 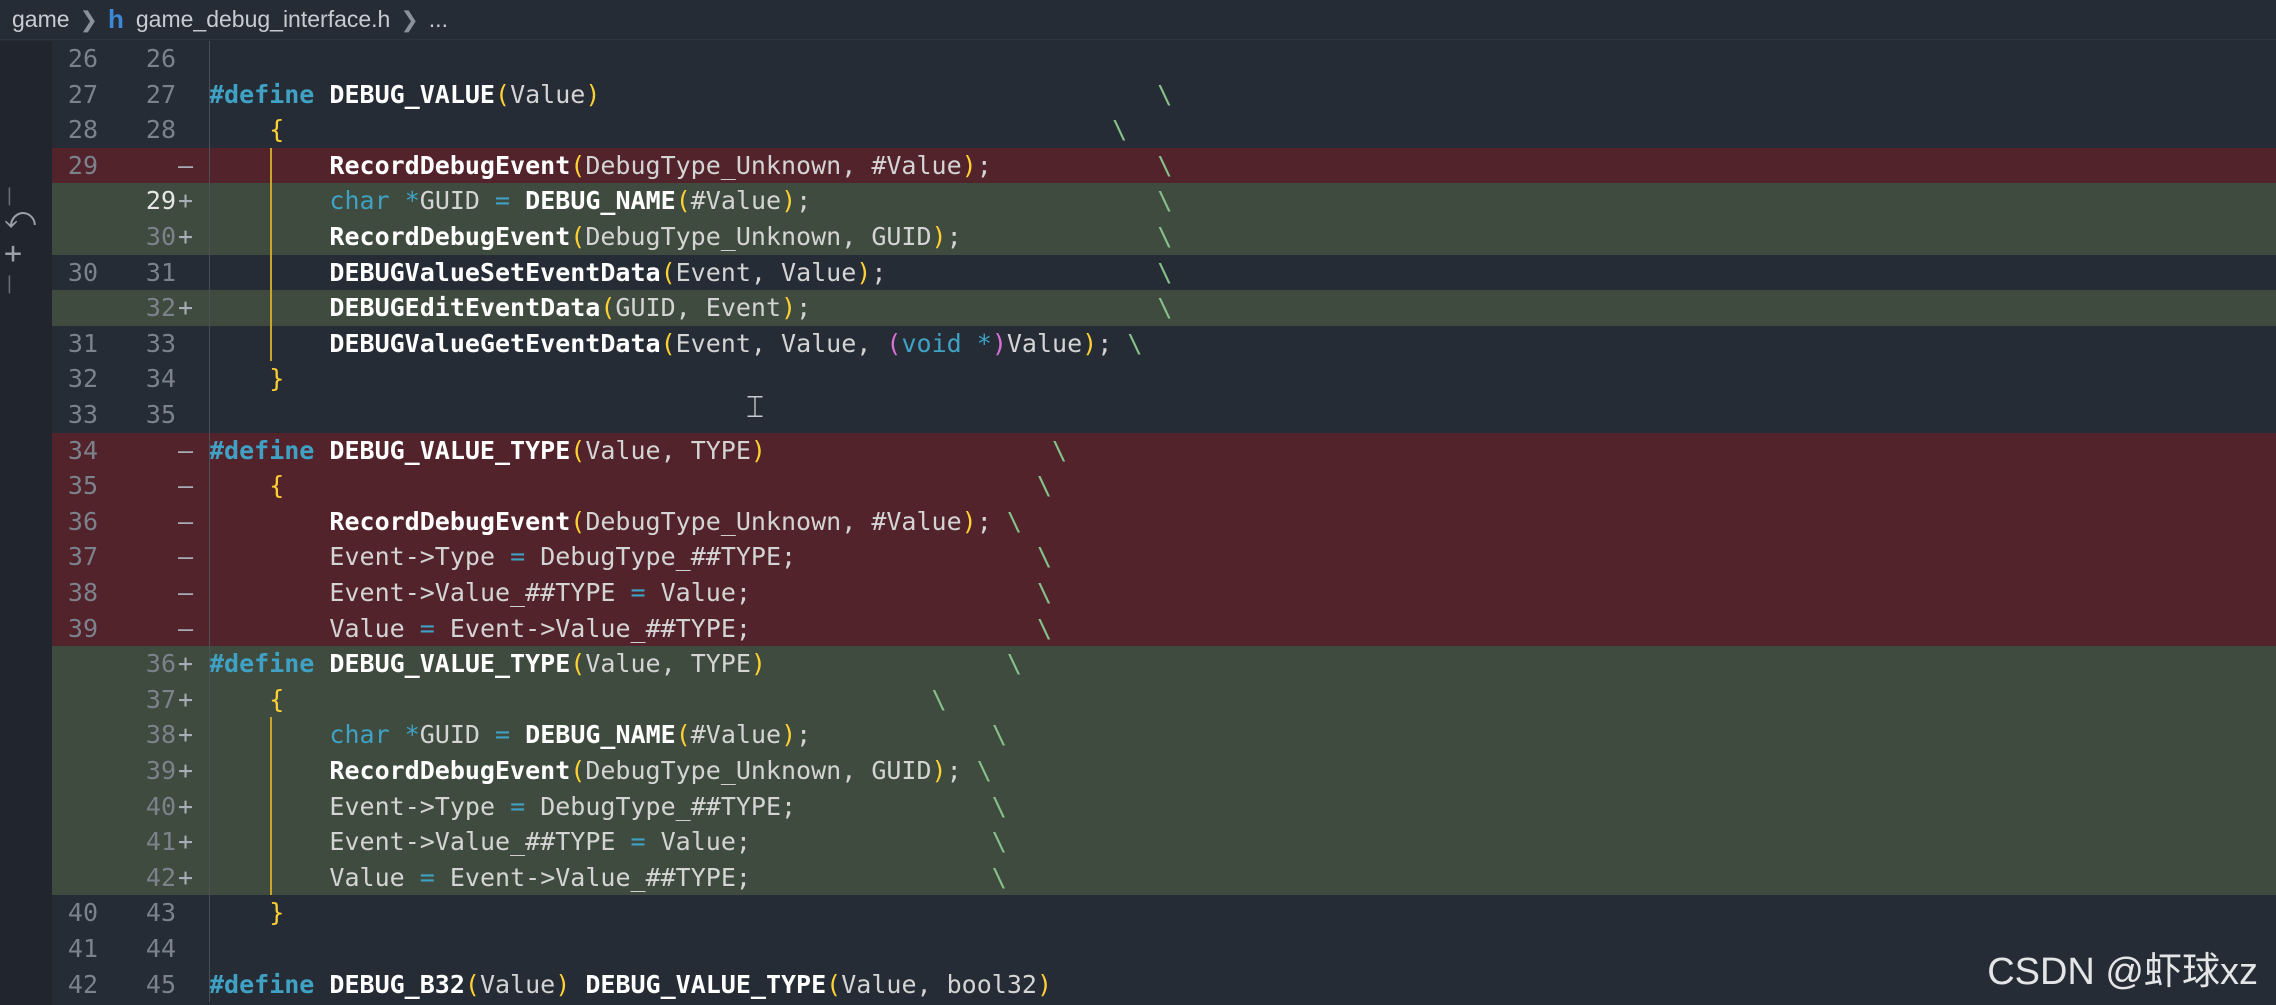 What do you see at coordinates (82, 414) in the screenshot?
I see `old-line-number: 33` at bounding box center [82, 414].